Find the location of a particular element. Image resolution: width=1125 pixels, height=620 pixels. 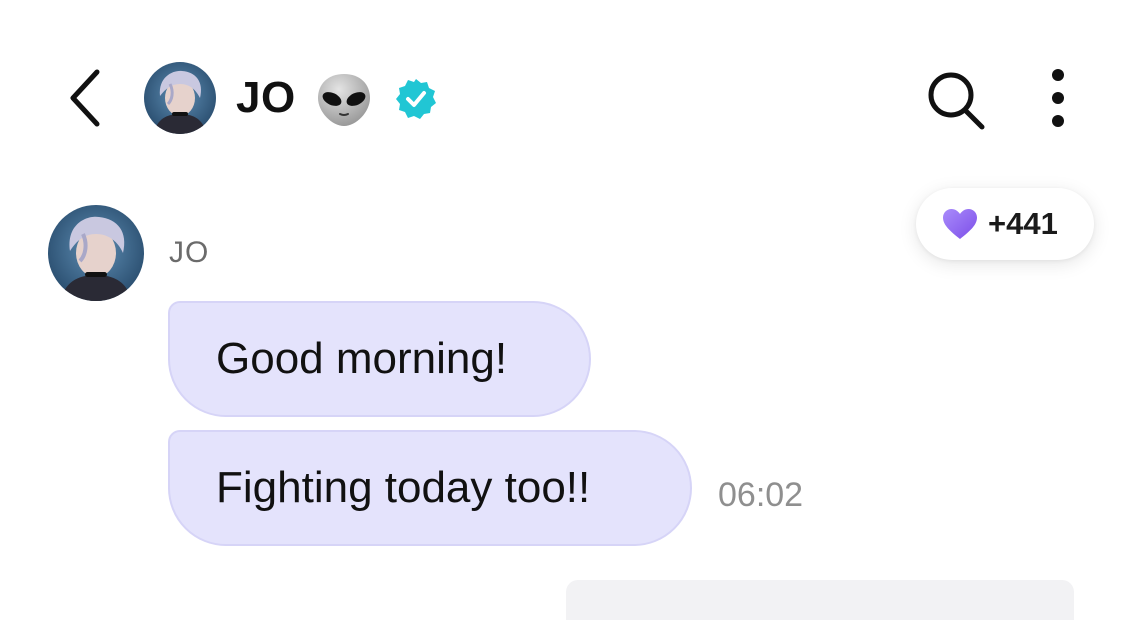

chat-title: JO is located at coordinates (266, 97).